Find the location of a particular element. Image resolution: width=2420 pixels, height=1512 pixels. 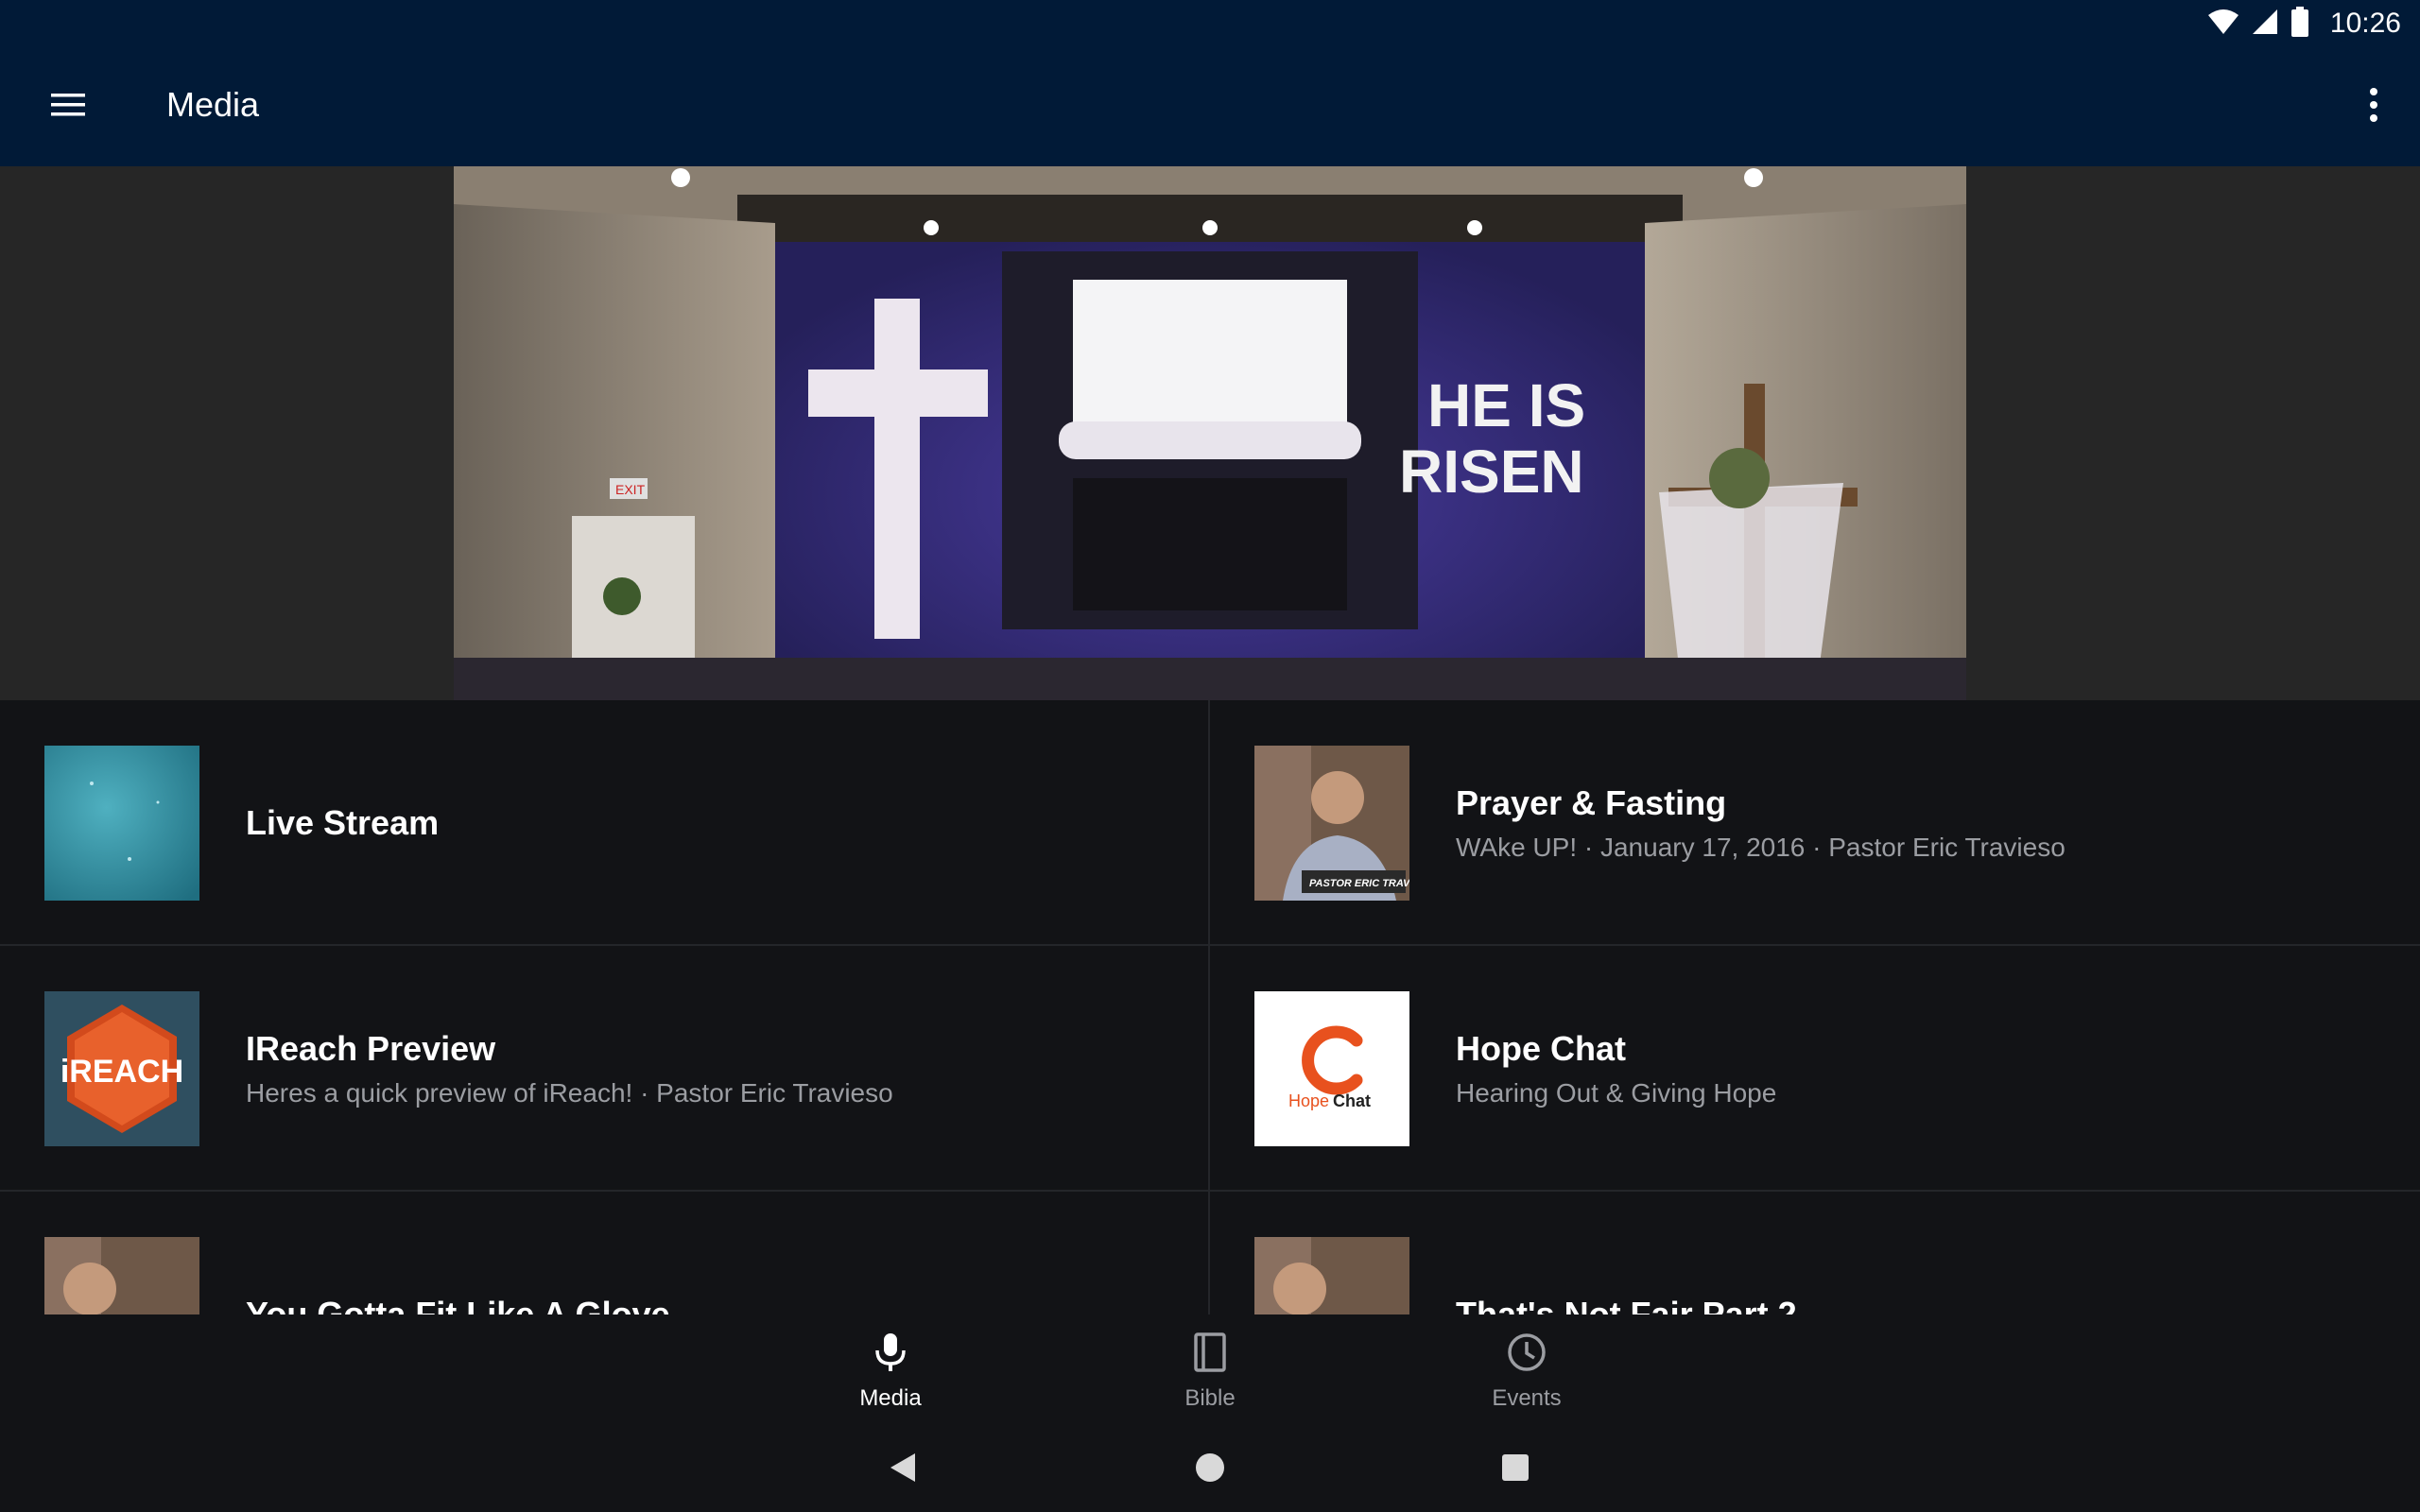

nav-label: Events is located at coordinates (1527, 1398).